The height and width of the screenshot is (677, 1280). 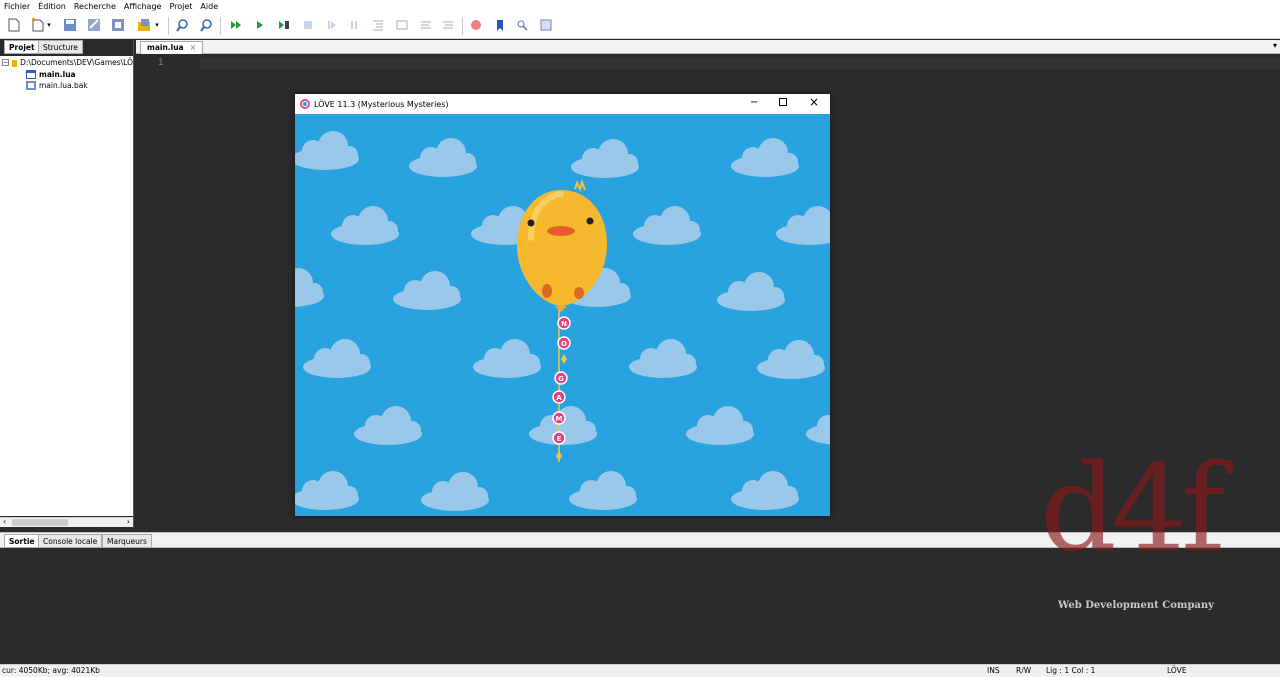 What do you see at coordinates (144, 25) in the screenshot?
I see `project-settings-icon` at bounding box center [144, 25].